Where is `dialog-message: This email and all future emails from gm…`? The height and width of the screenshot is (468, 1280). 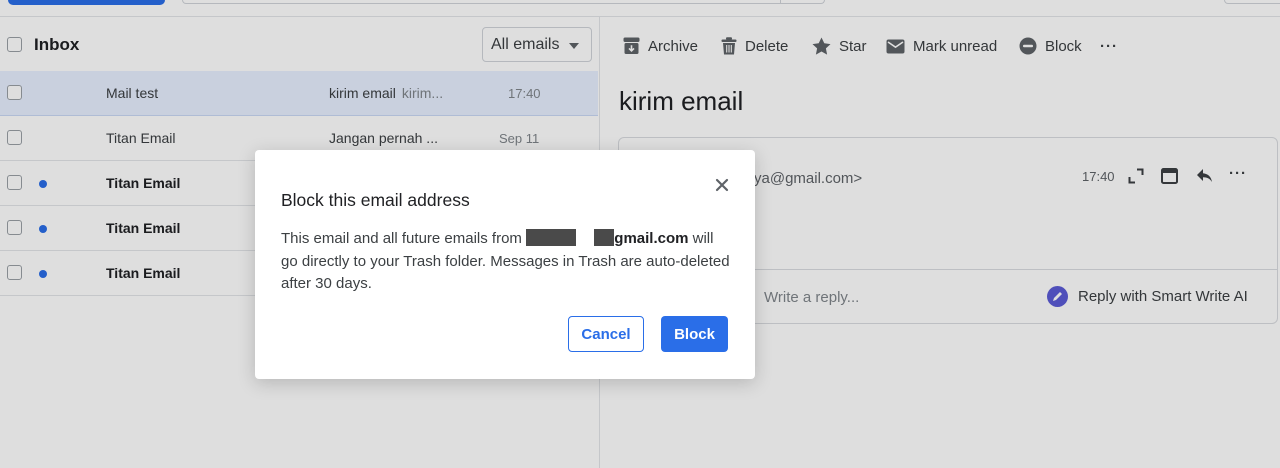 dialog-message: This email and all future emails from gm… is located at coordinates (506, 262).